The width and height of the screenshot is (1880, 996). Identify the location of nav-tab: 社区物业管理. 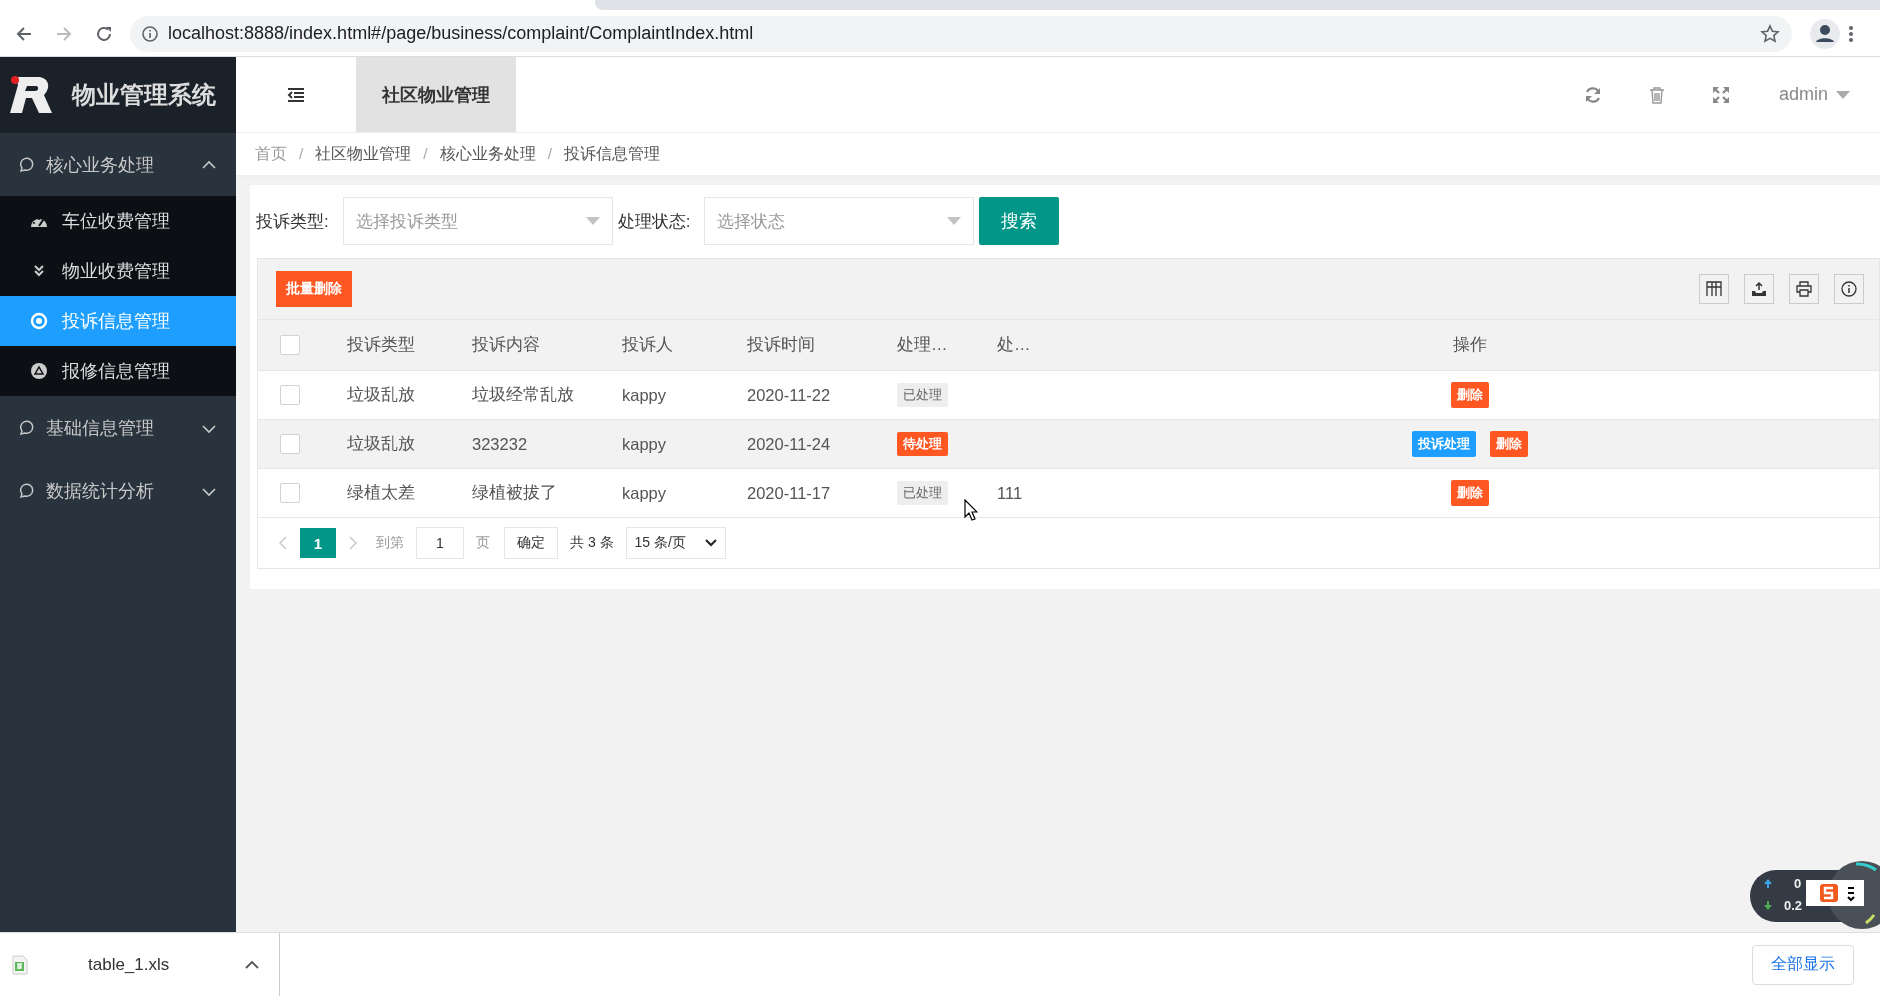
(436, 94).